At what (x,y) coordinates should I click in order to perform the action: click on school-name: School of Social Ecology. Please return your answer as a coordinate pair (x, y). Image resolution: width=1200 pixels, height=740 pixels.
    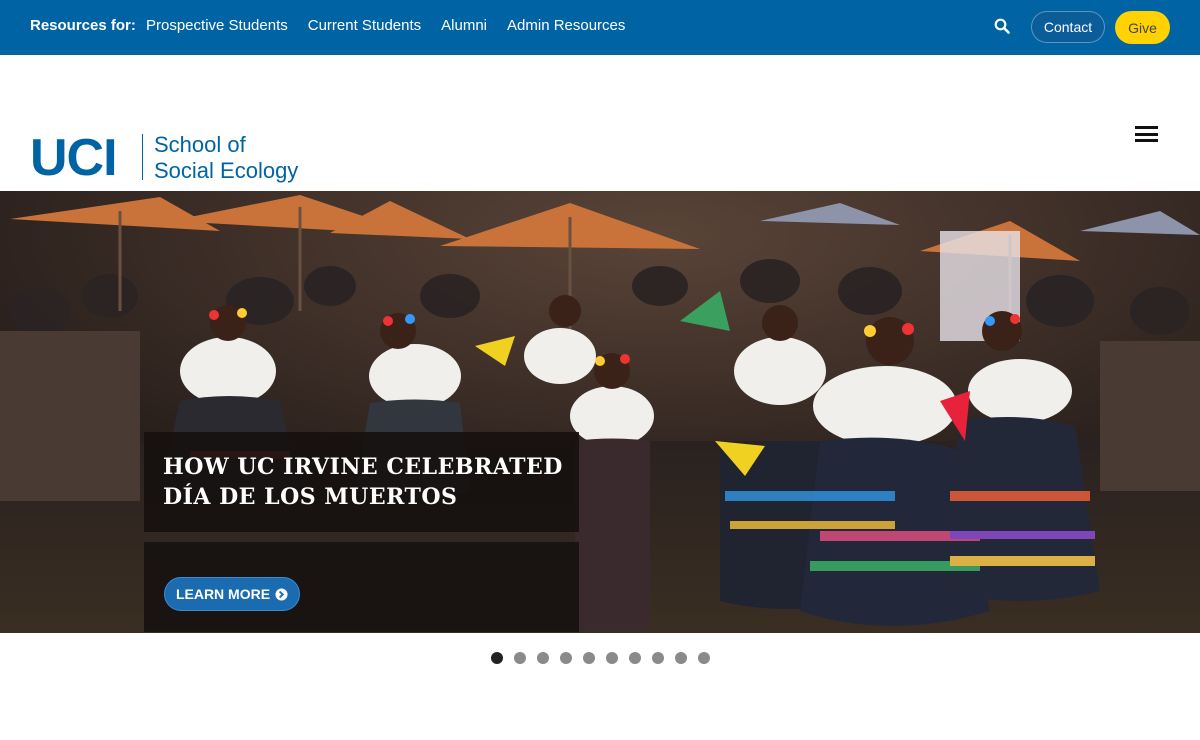
    Looking at the image, I should click on (226, 158).